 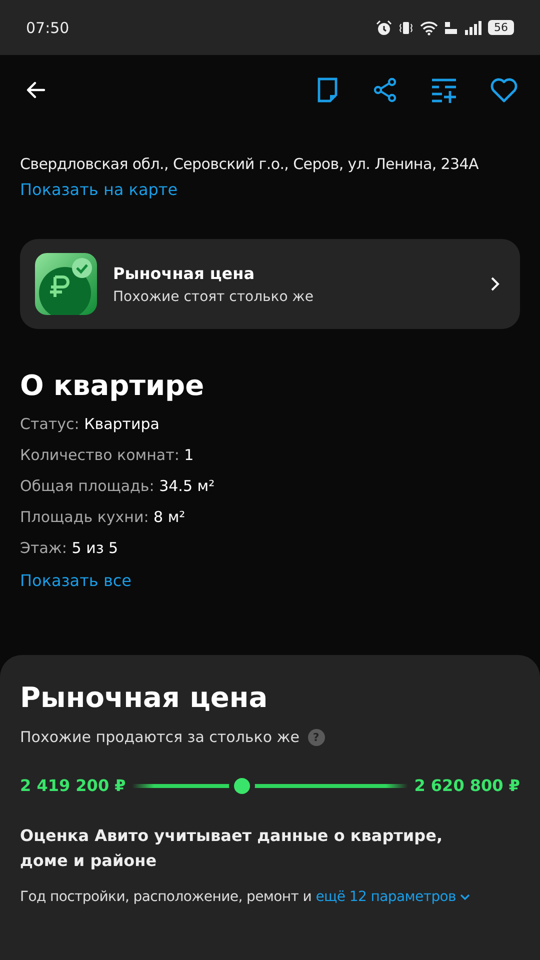 I want to click on card-title: Рыночная цена, so click(x=184, y=273).